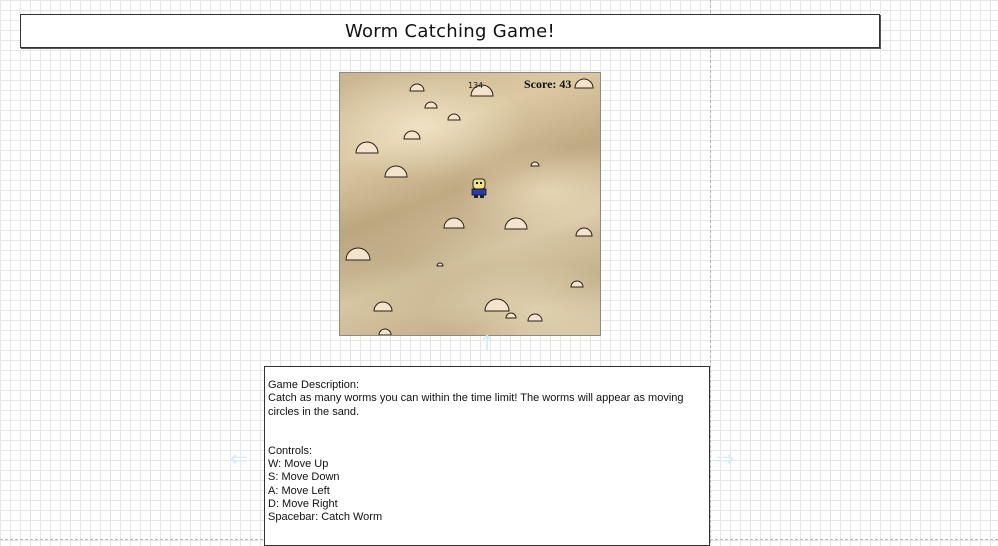  Describe the element at coordinates (290, 450) in the screenshot. I see `controls-heading: Controls:` at that location.